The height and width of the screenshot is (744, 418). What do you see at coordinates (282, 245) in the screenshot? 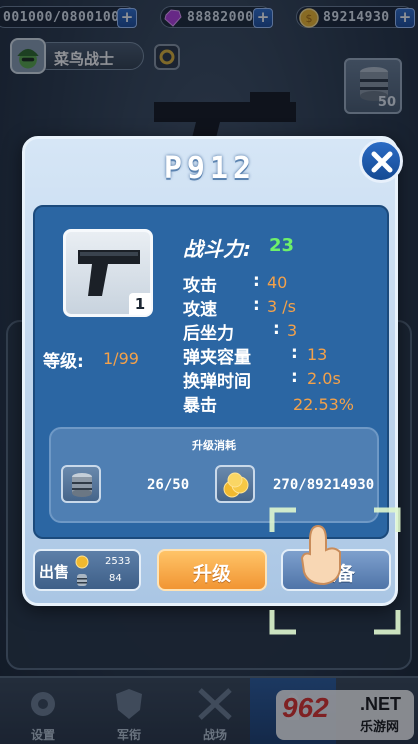
I see `power-value: 23` at bounding box center [282, 245].